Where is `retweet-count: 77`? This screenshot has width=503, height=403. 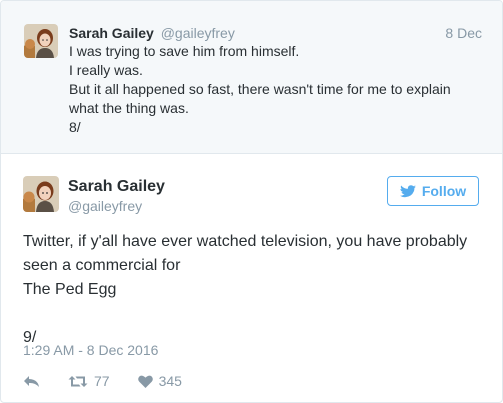
retweet-count: 77 is located at coordinates (102, 381).